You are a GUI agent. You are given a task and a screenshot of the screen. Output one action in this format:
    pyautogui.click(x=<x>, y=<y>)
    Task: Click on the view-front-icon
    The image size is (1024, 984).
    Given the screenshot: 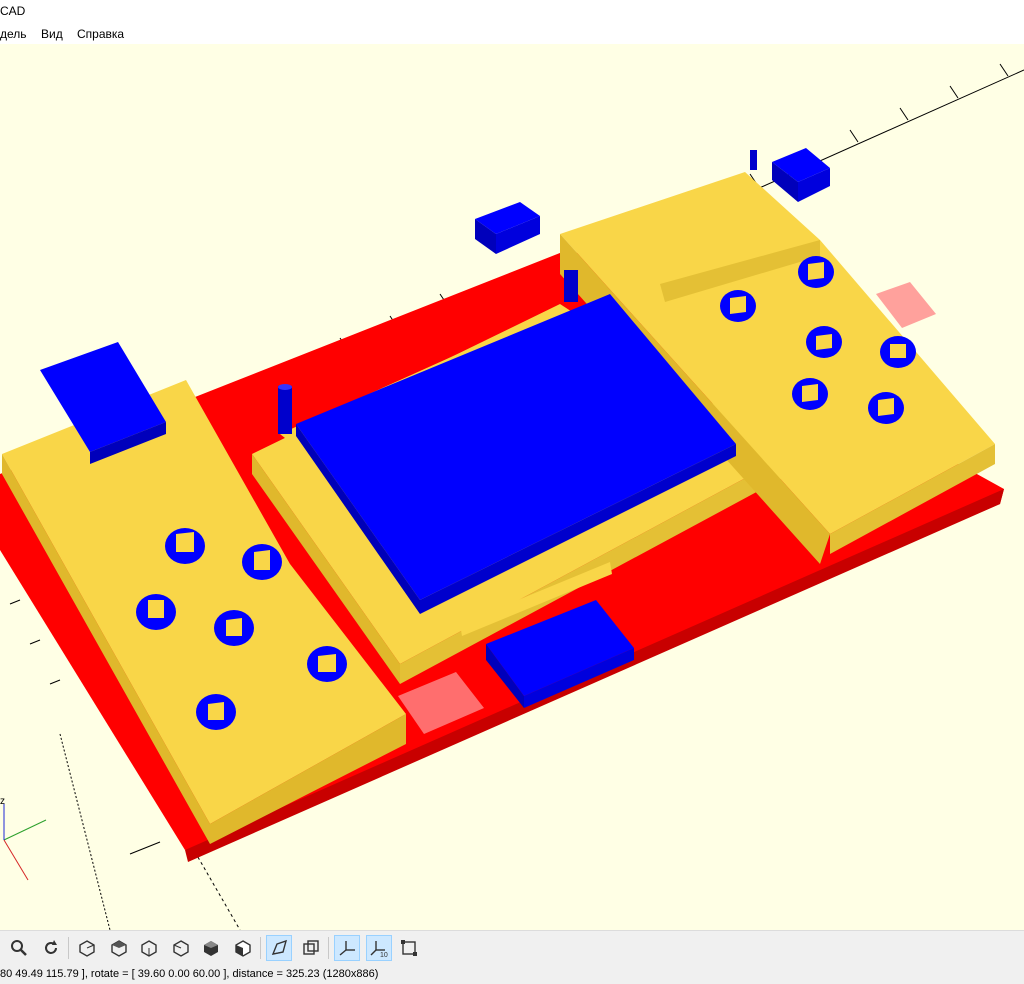 What is the action you would take?
    pyautogui.click(x=211, y=948)
    